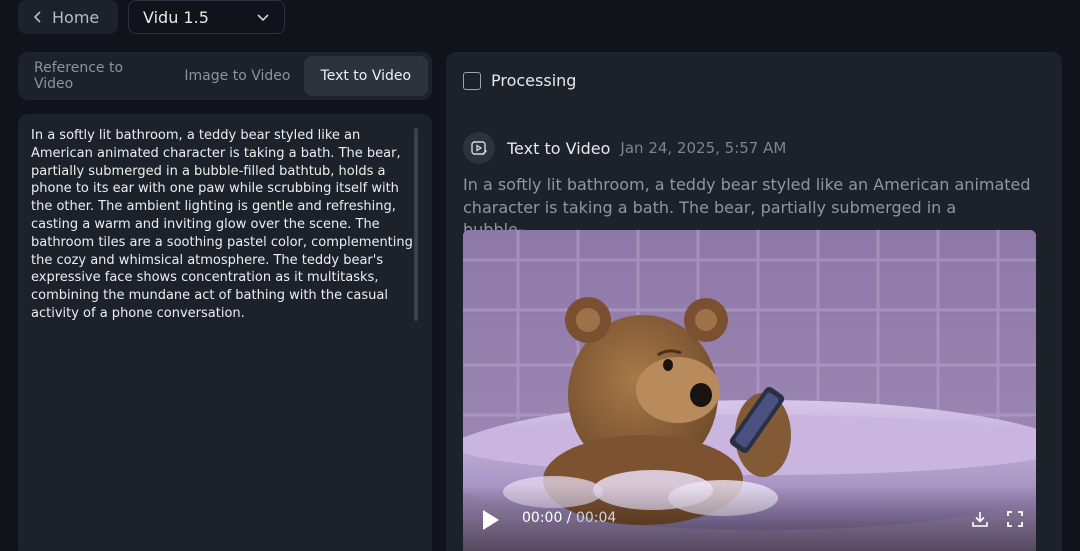  I want to click on processing-row: Processing, so click(519, 80).